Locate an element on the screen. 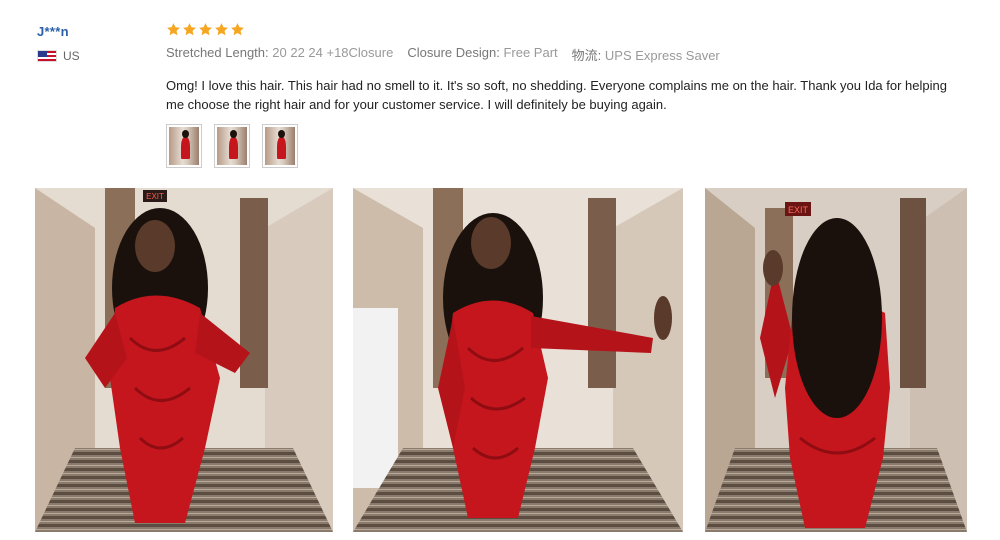  reviewer-name: J***n is located at coordinates (53, 31).